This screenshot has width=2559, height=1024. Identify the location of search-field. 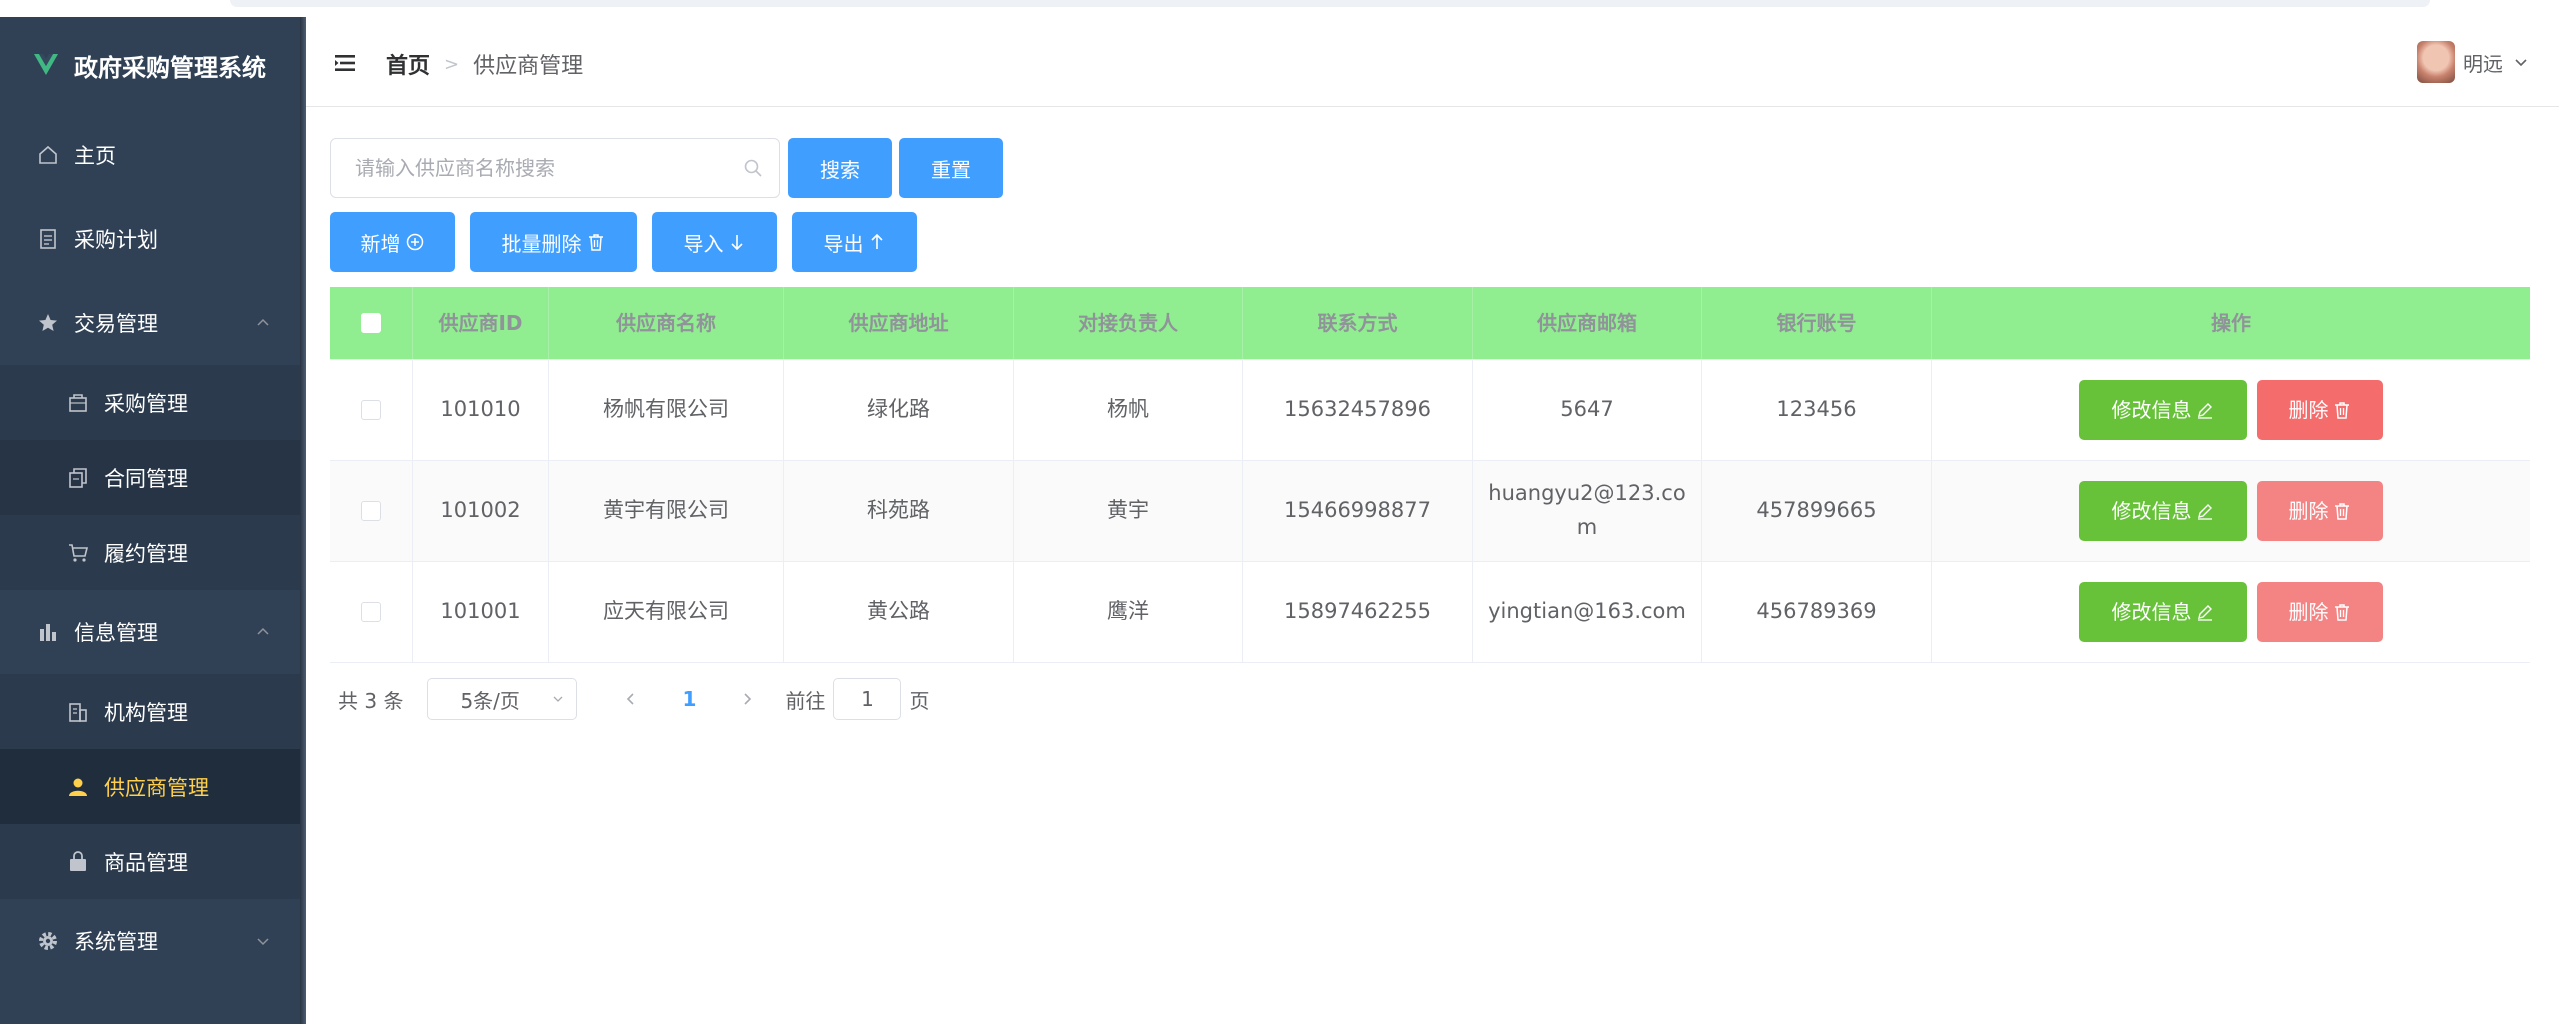
(555, 168).